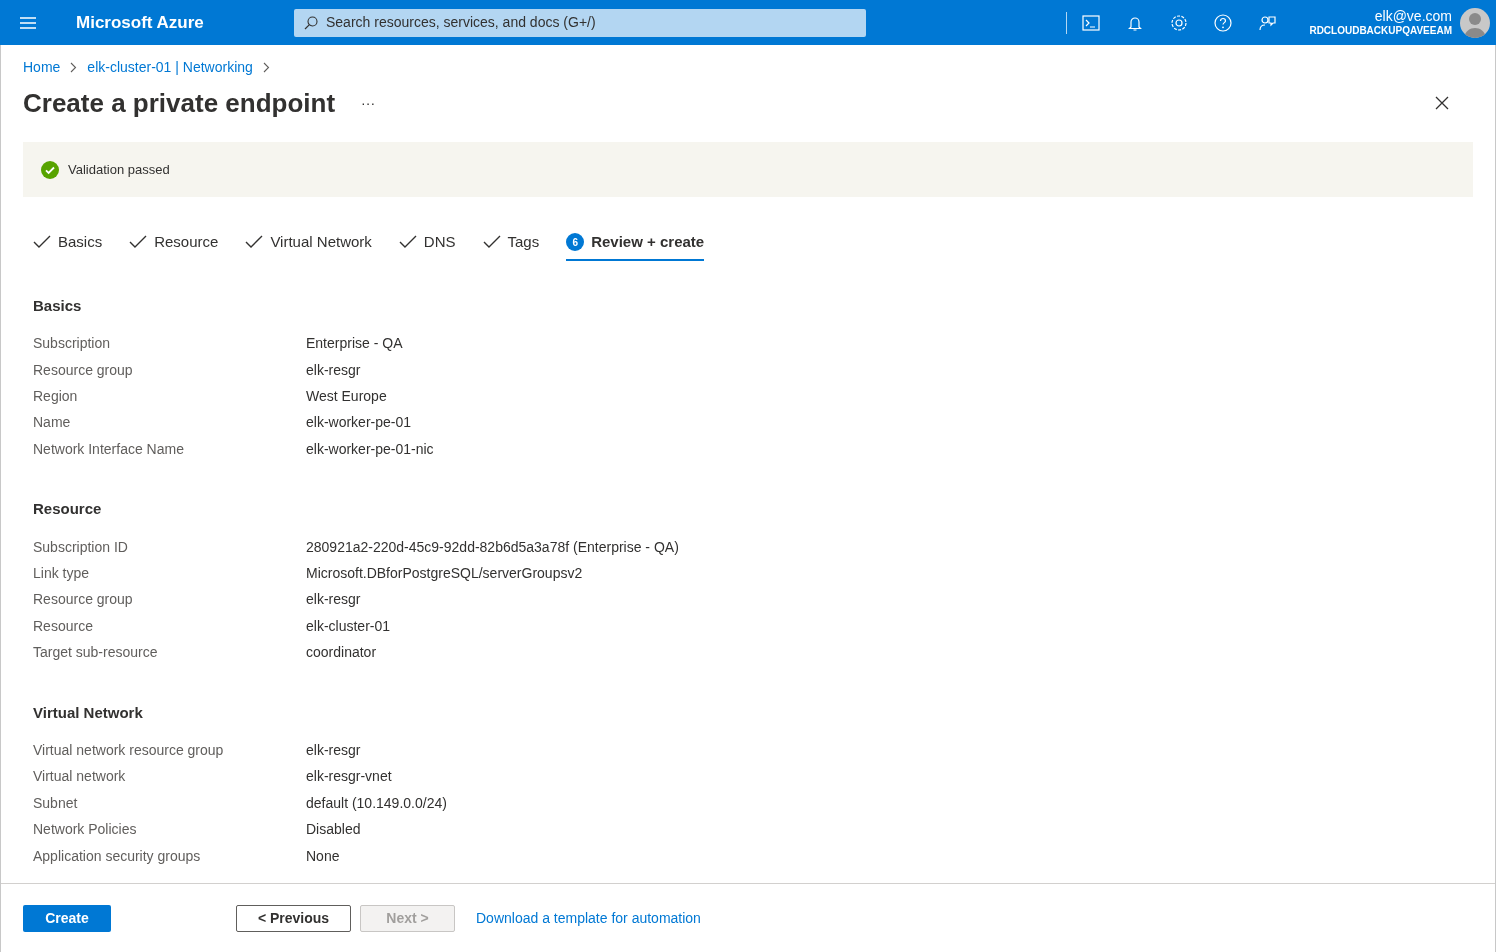 This screenshot has width=1496, height=952. Describe the element at coordinates (28, 22) in the screenshot. I see `menu-icon` at that location.